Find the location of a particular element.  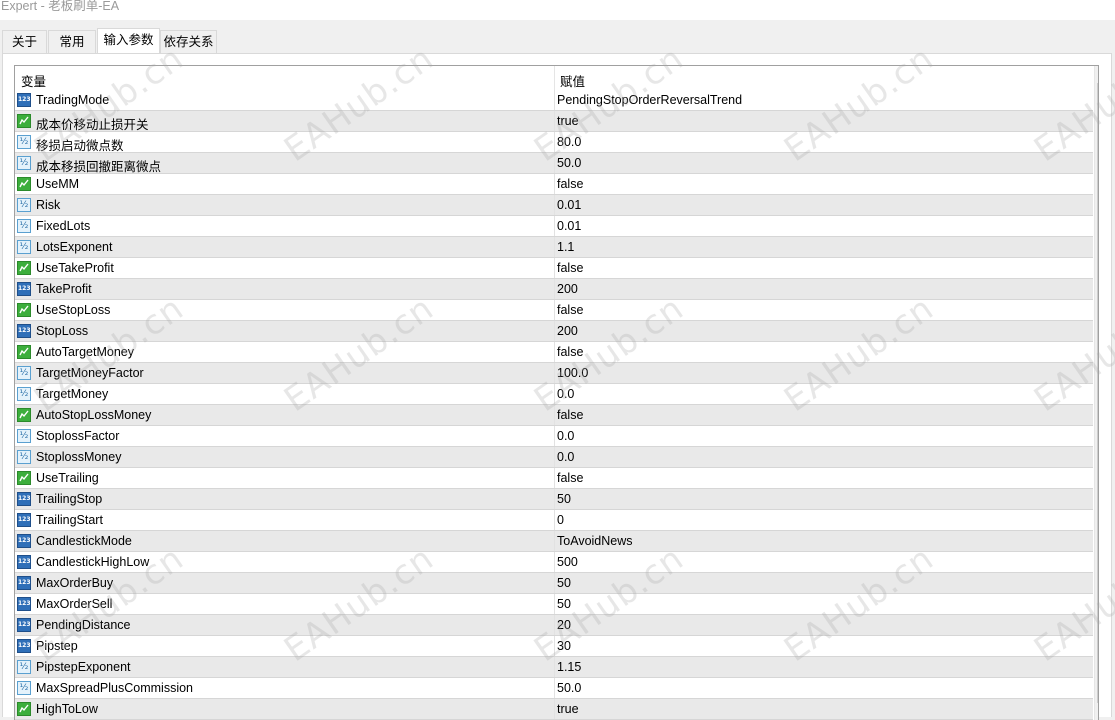

scroll-thumb is located at coordinates (1097, 393).